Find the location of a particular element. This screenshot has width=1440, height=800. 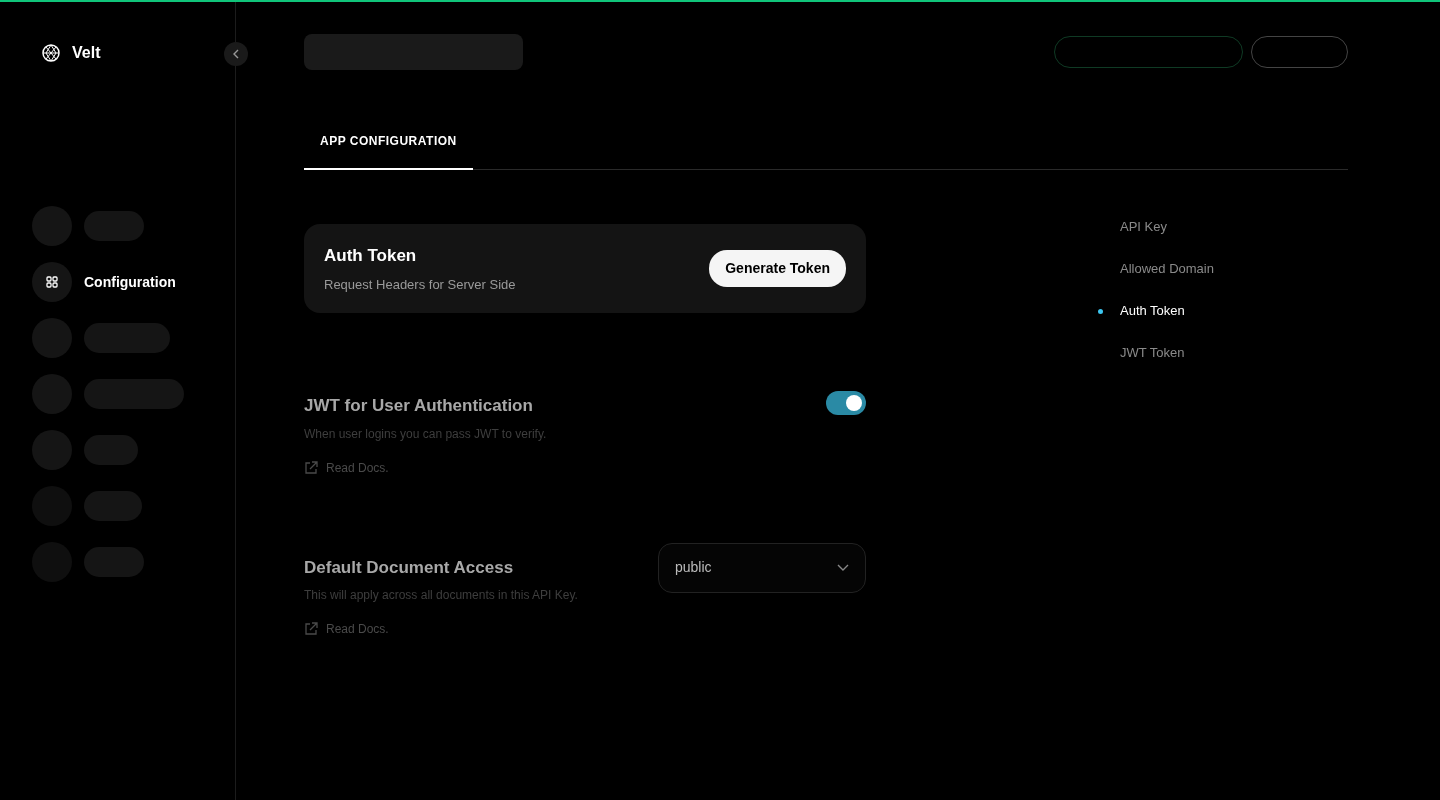

menu-icon-button is located at coordinates (52, 282).